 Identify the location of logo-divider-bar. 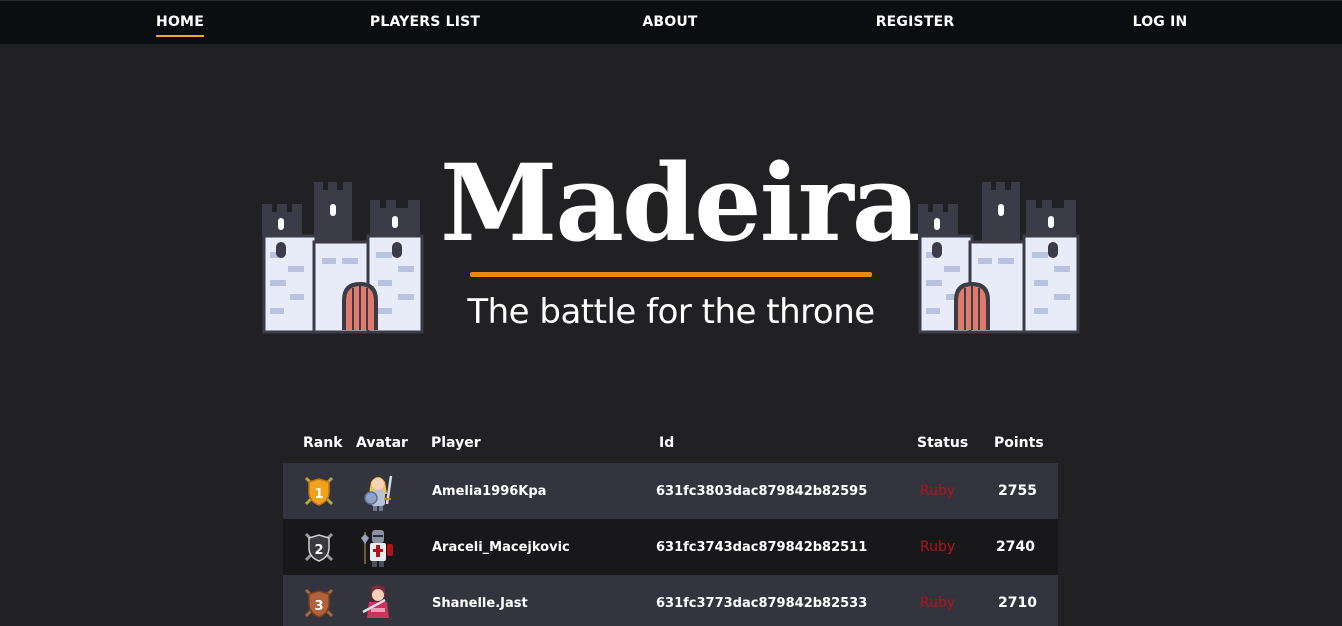
(671, 274).